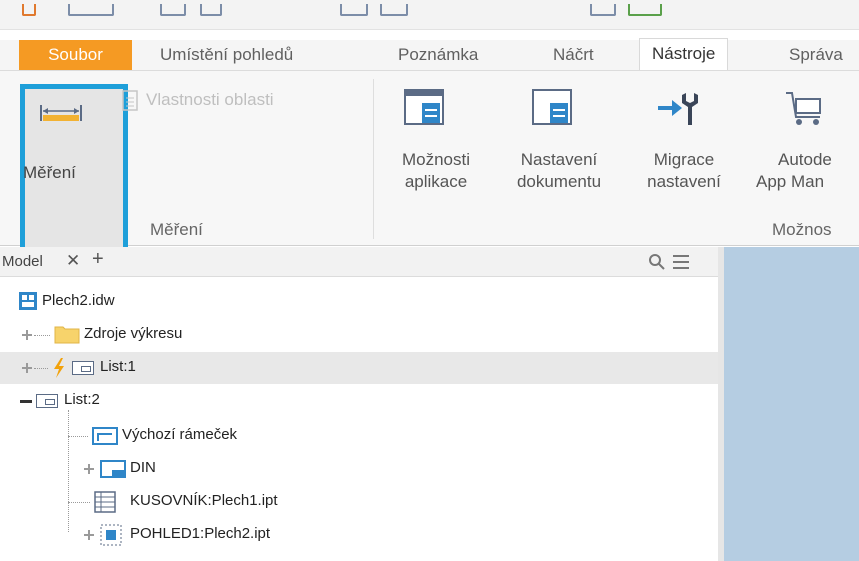  What do you see at coordinates (73, 261) in the screenshot?
I see `close-icon: ✕` at bounding box center [73, 261].